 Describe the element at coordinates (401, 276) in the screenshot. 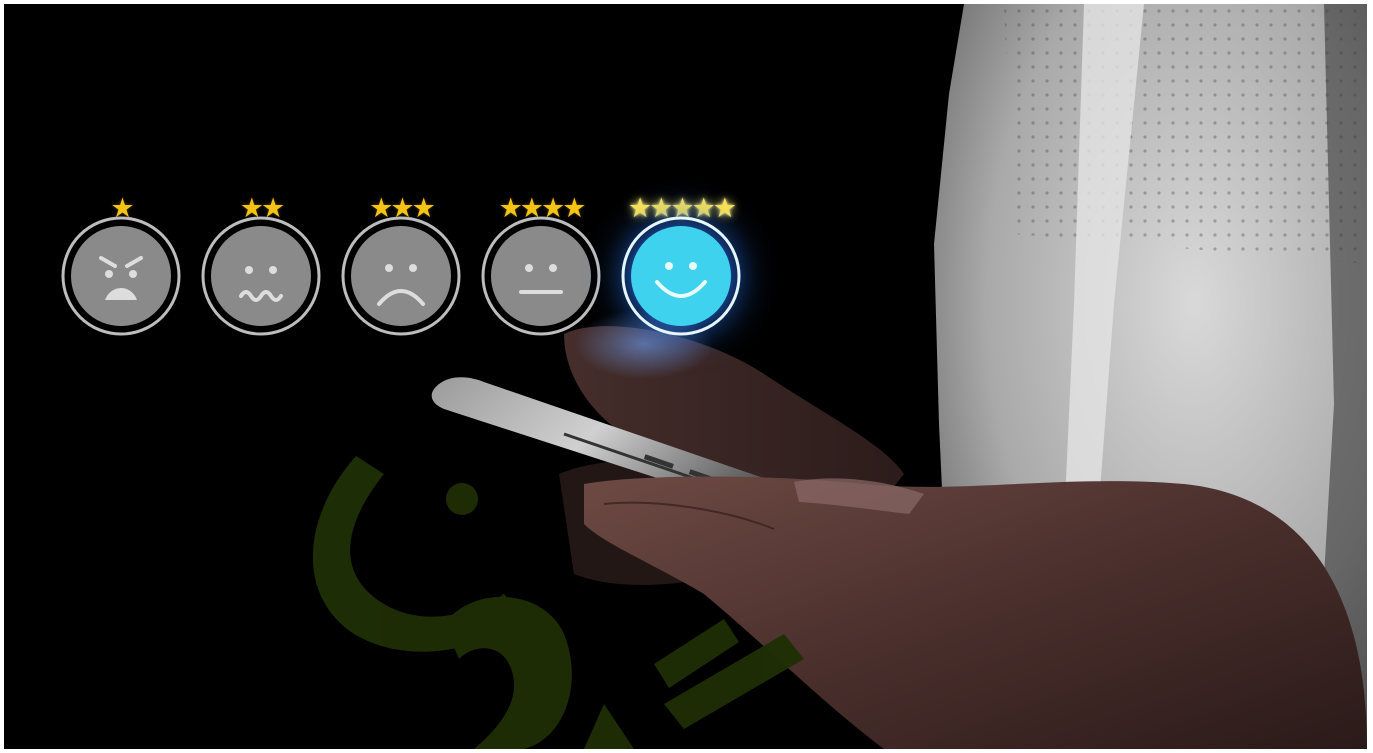

I see `sad-face-icon` at that location.